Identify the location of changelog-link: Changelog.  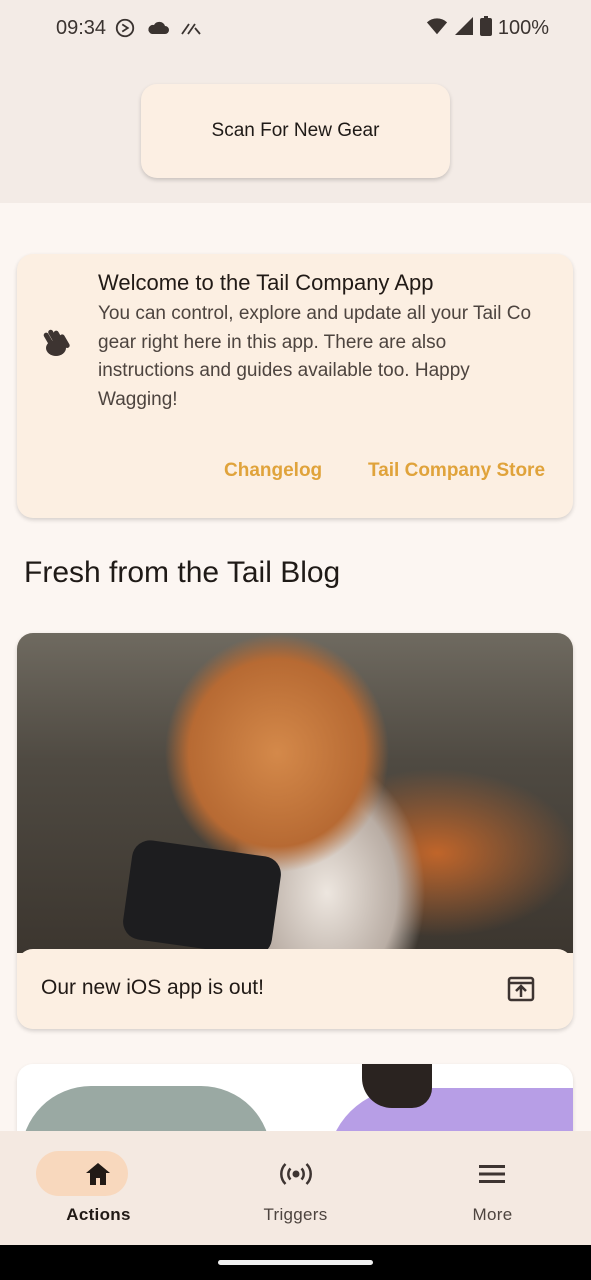
(273, 471).